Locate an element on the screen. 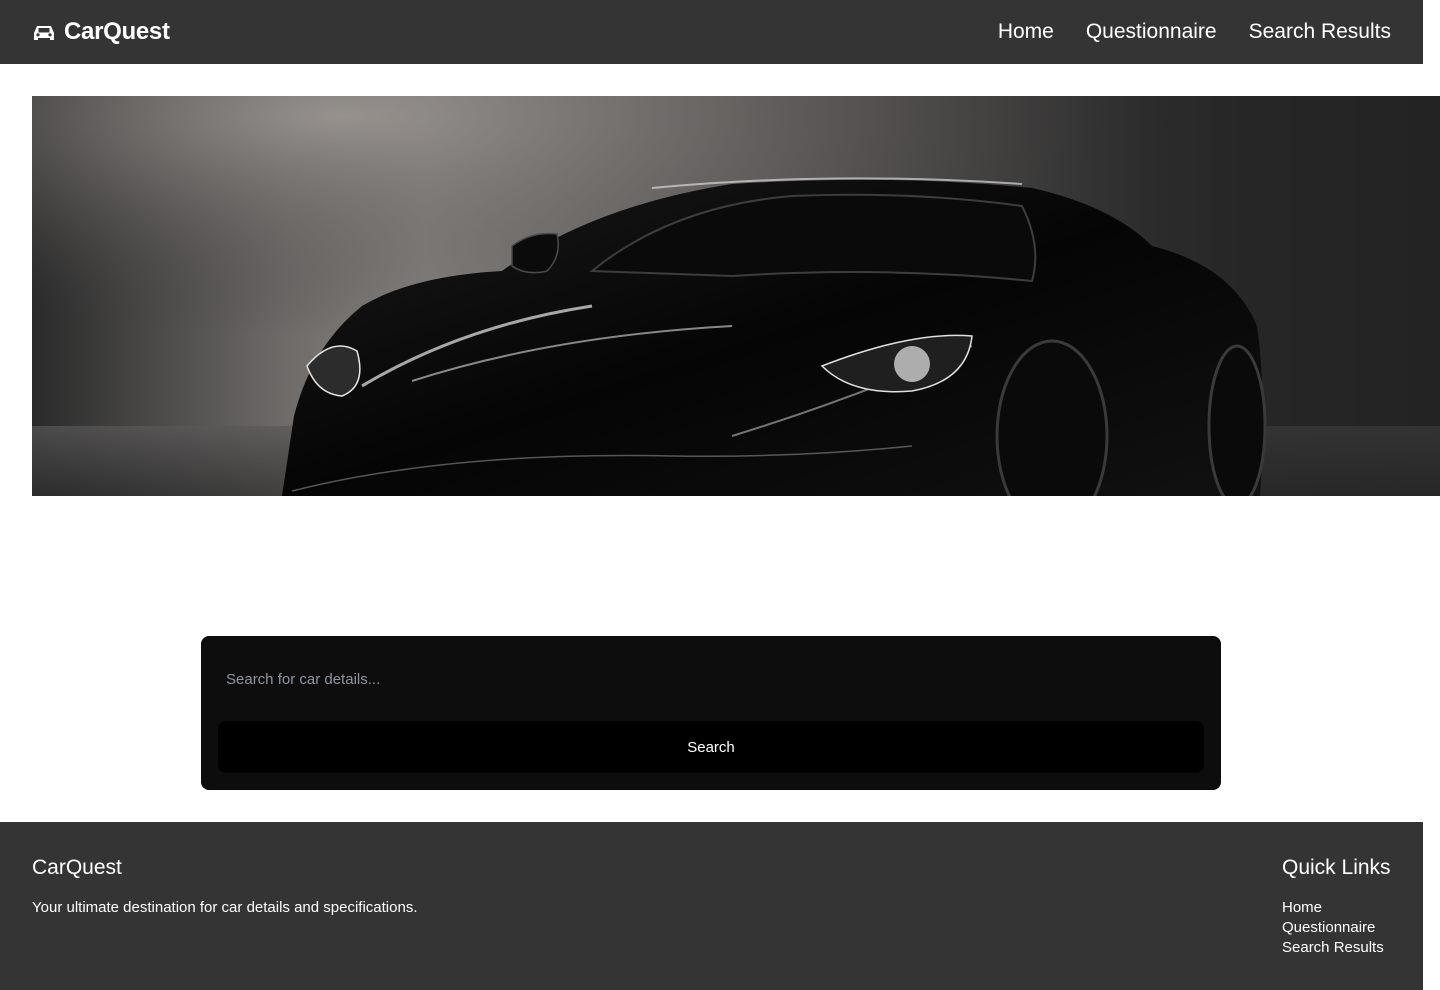 The image size is (1440, 990). search-button: Search is located at coordinates (711, 747).